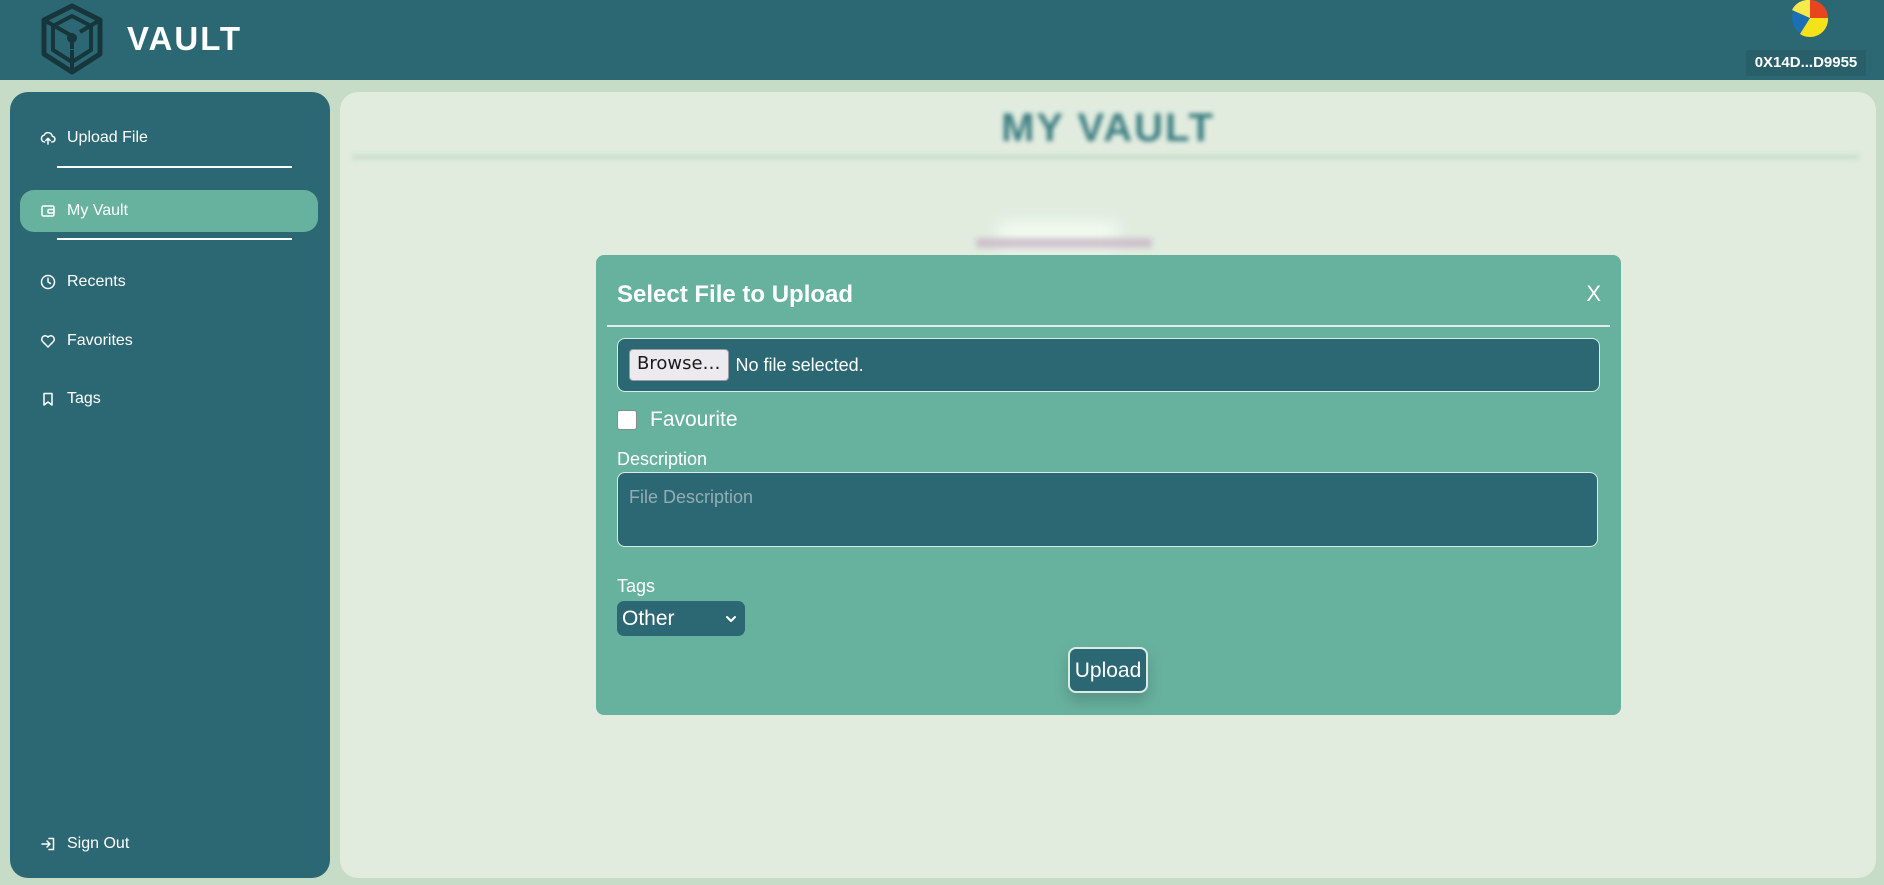 The height and width of the screenshot is (885, 1884). I want to click on cloud-upload-icon, so click(48, 138).